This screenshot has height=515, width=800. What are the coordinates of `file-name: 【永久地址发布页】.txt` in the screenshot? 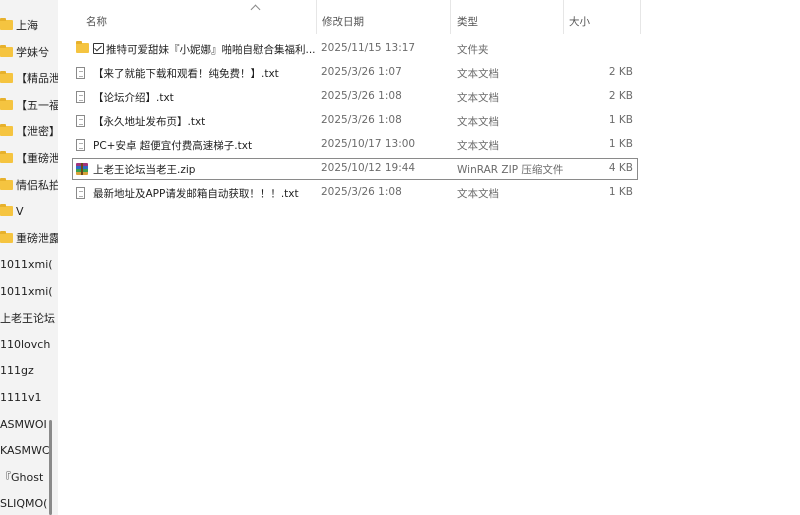 It's located at (149, 121).